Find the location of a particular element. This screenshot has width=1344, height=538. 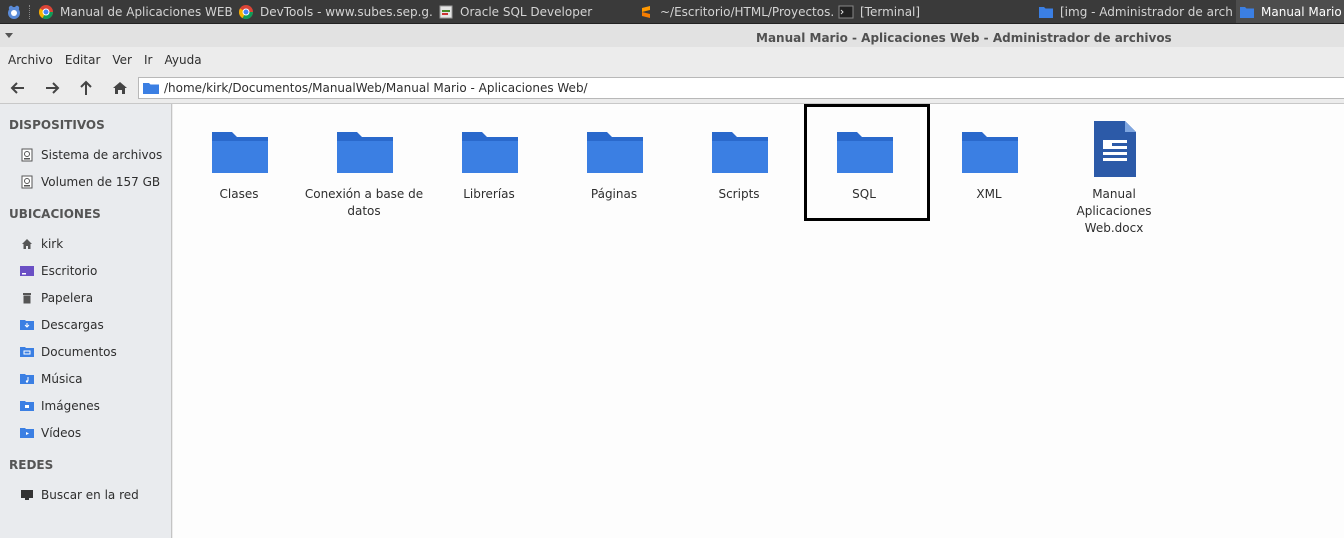

sidebar-item-label: Vídeos is located at coordinates (61, 433).